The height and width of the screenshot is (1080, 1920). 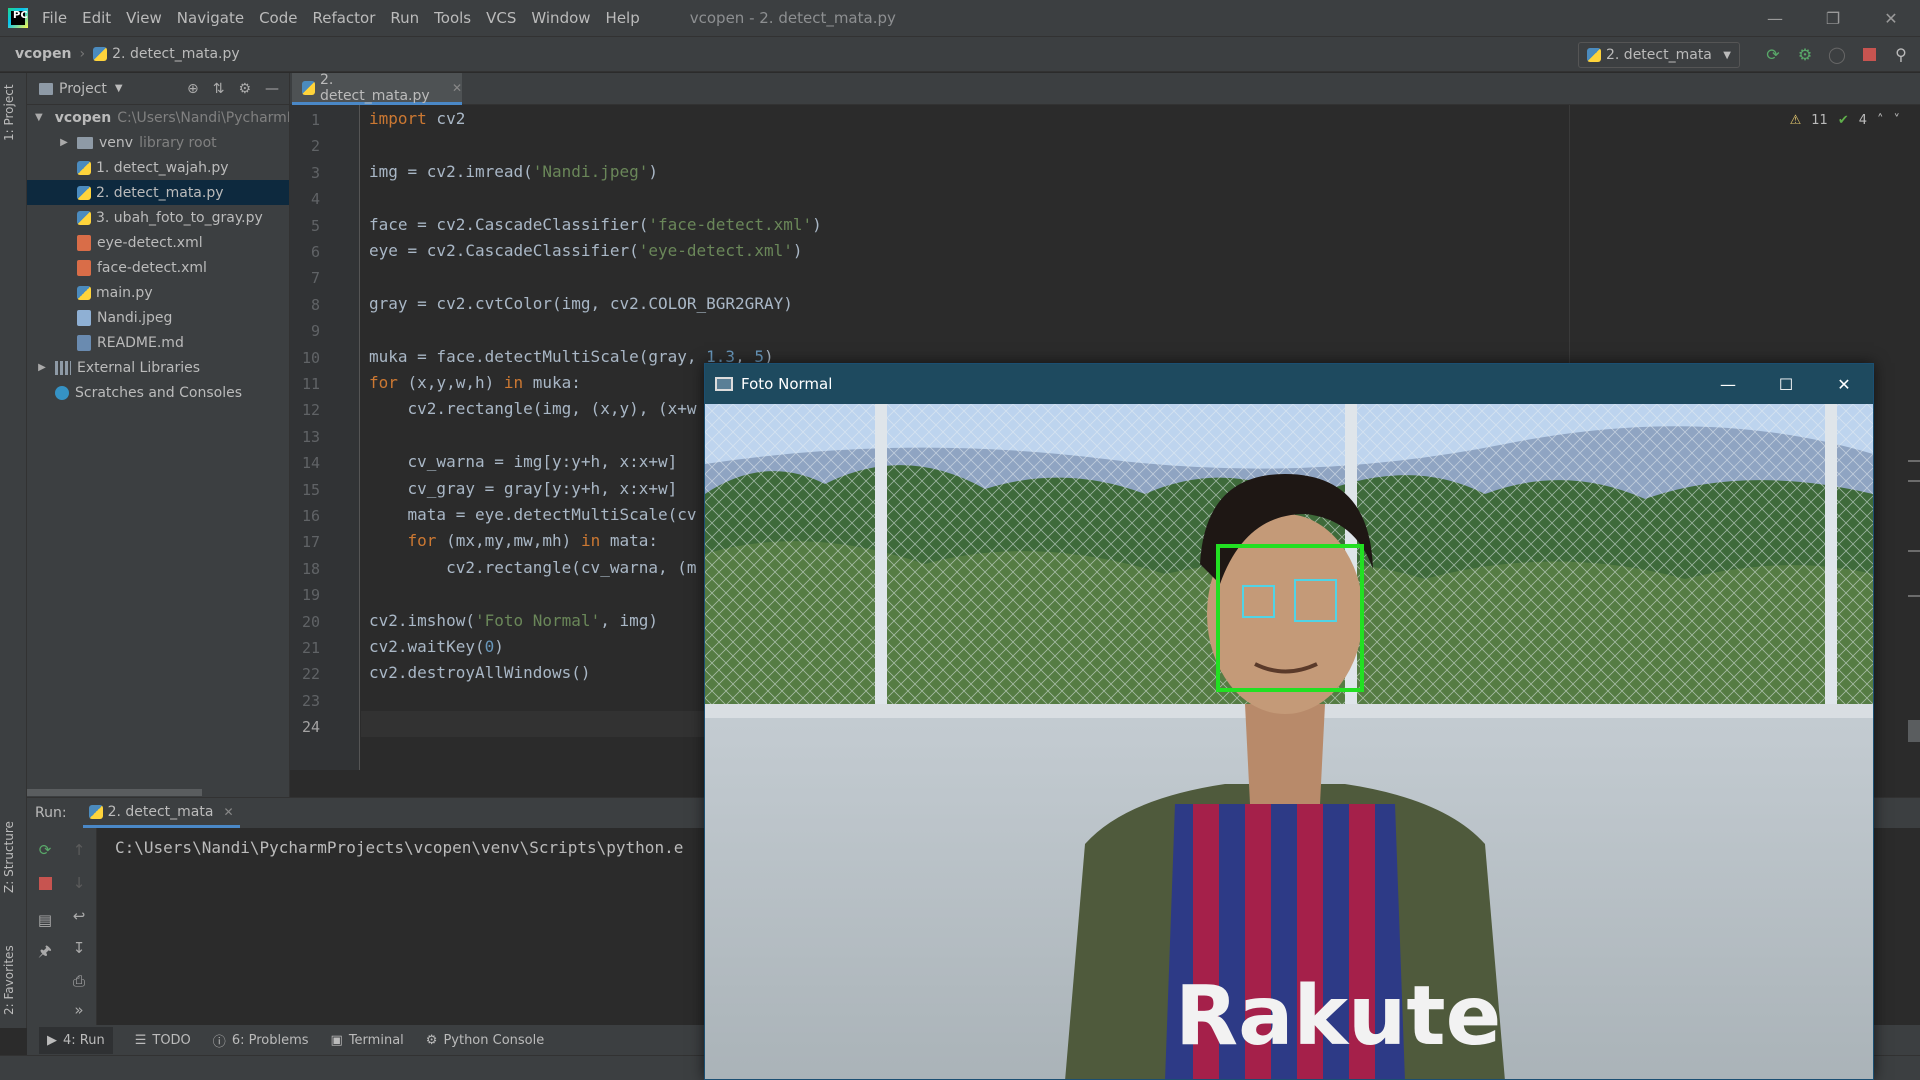 What do you see at coordinates (272, 89) in the screenshot?
I see `hide-panel-icon: —` at bounding box center [272, 89].